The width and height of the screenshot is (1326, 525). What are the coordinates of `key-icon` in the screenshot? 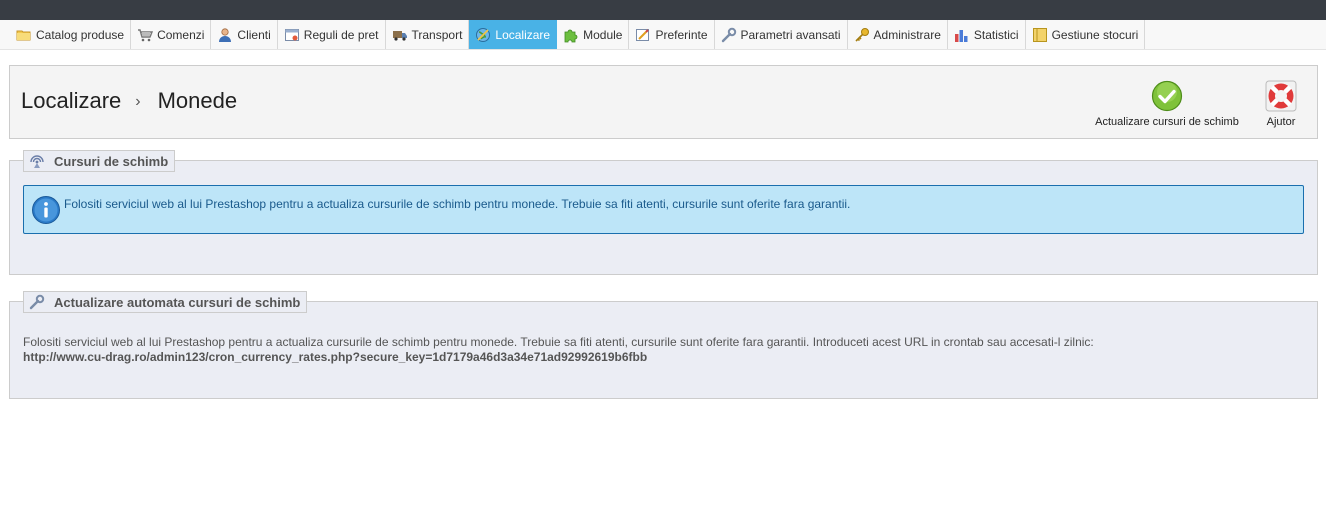 It's located at (862, 35).